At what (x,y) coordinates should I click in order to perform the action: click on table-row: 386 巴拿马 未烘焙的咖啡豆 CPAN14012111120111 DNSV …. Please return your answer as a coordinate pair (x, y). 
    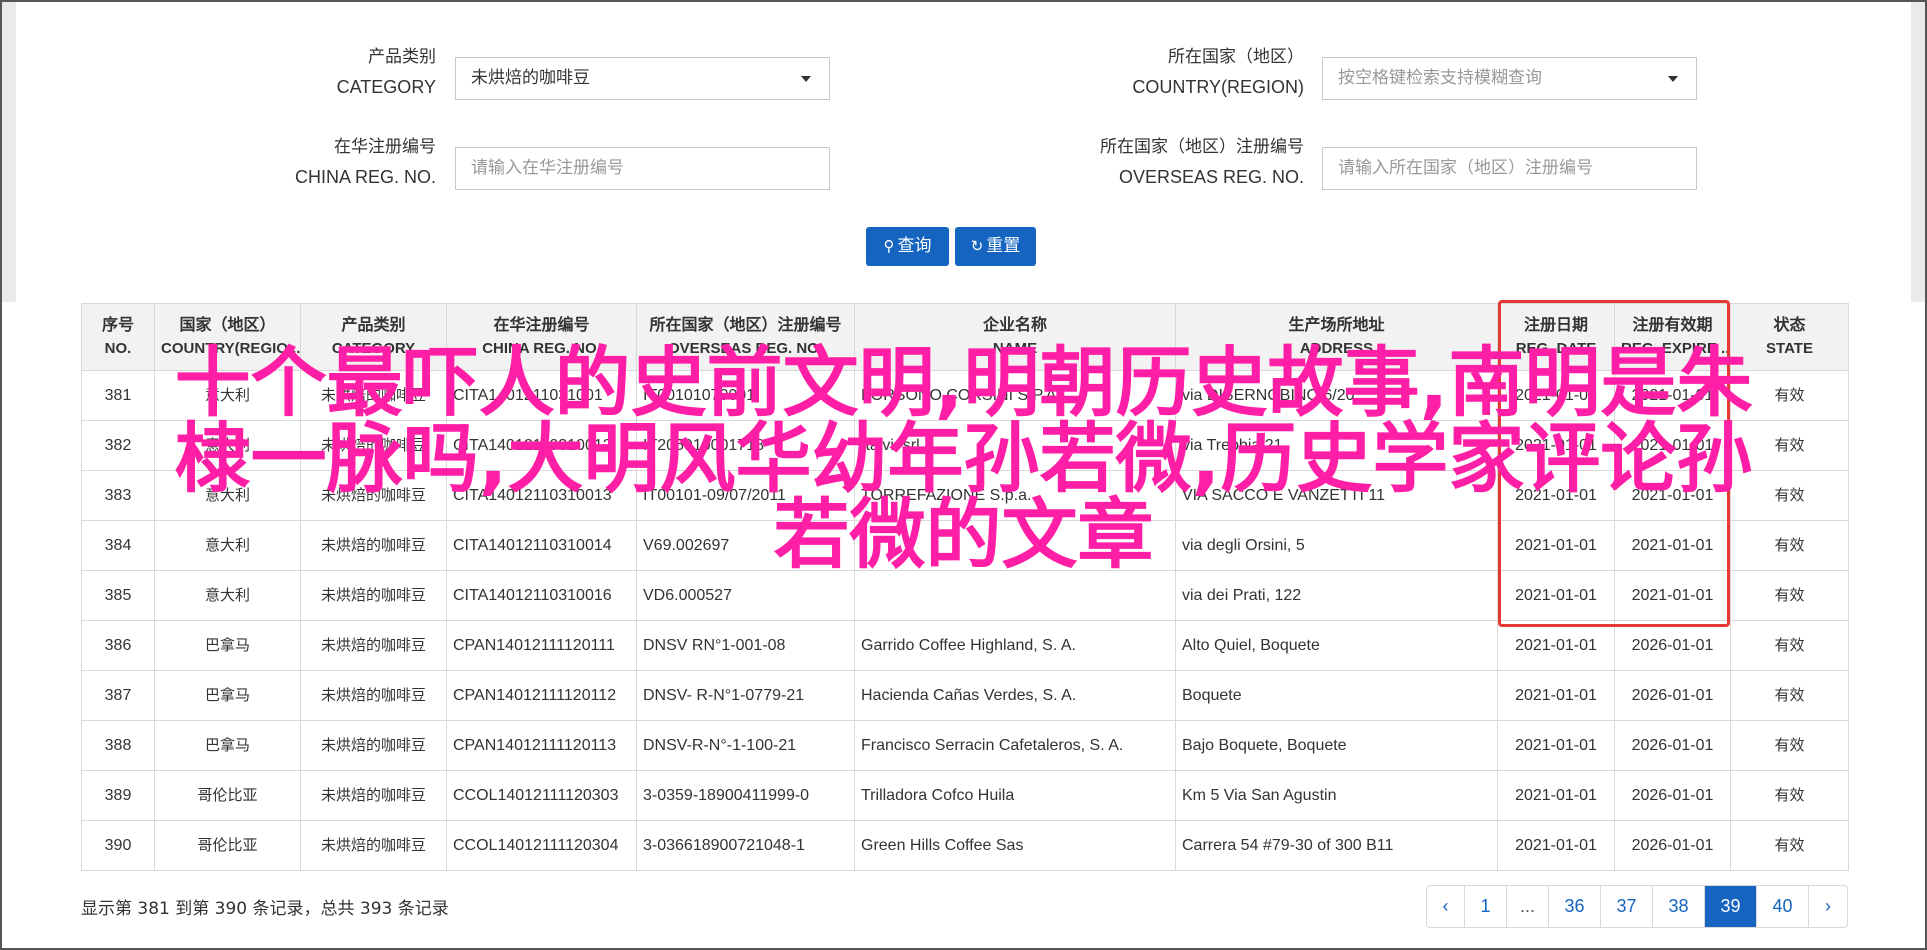
    Looking at the image, I should click on (965, 645).